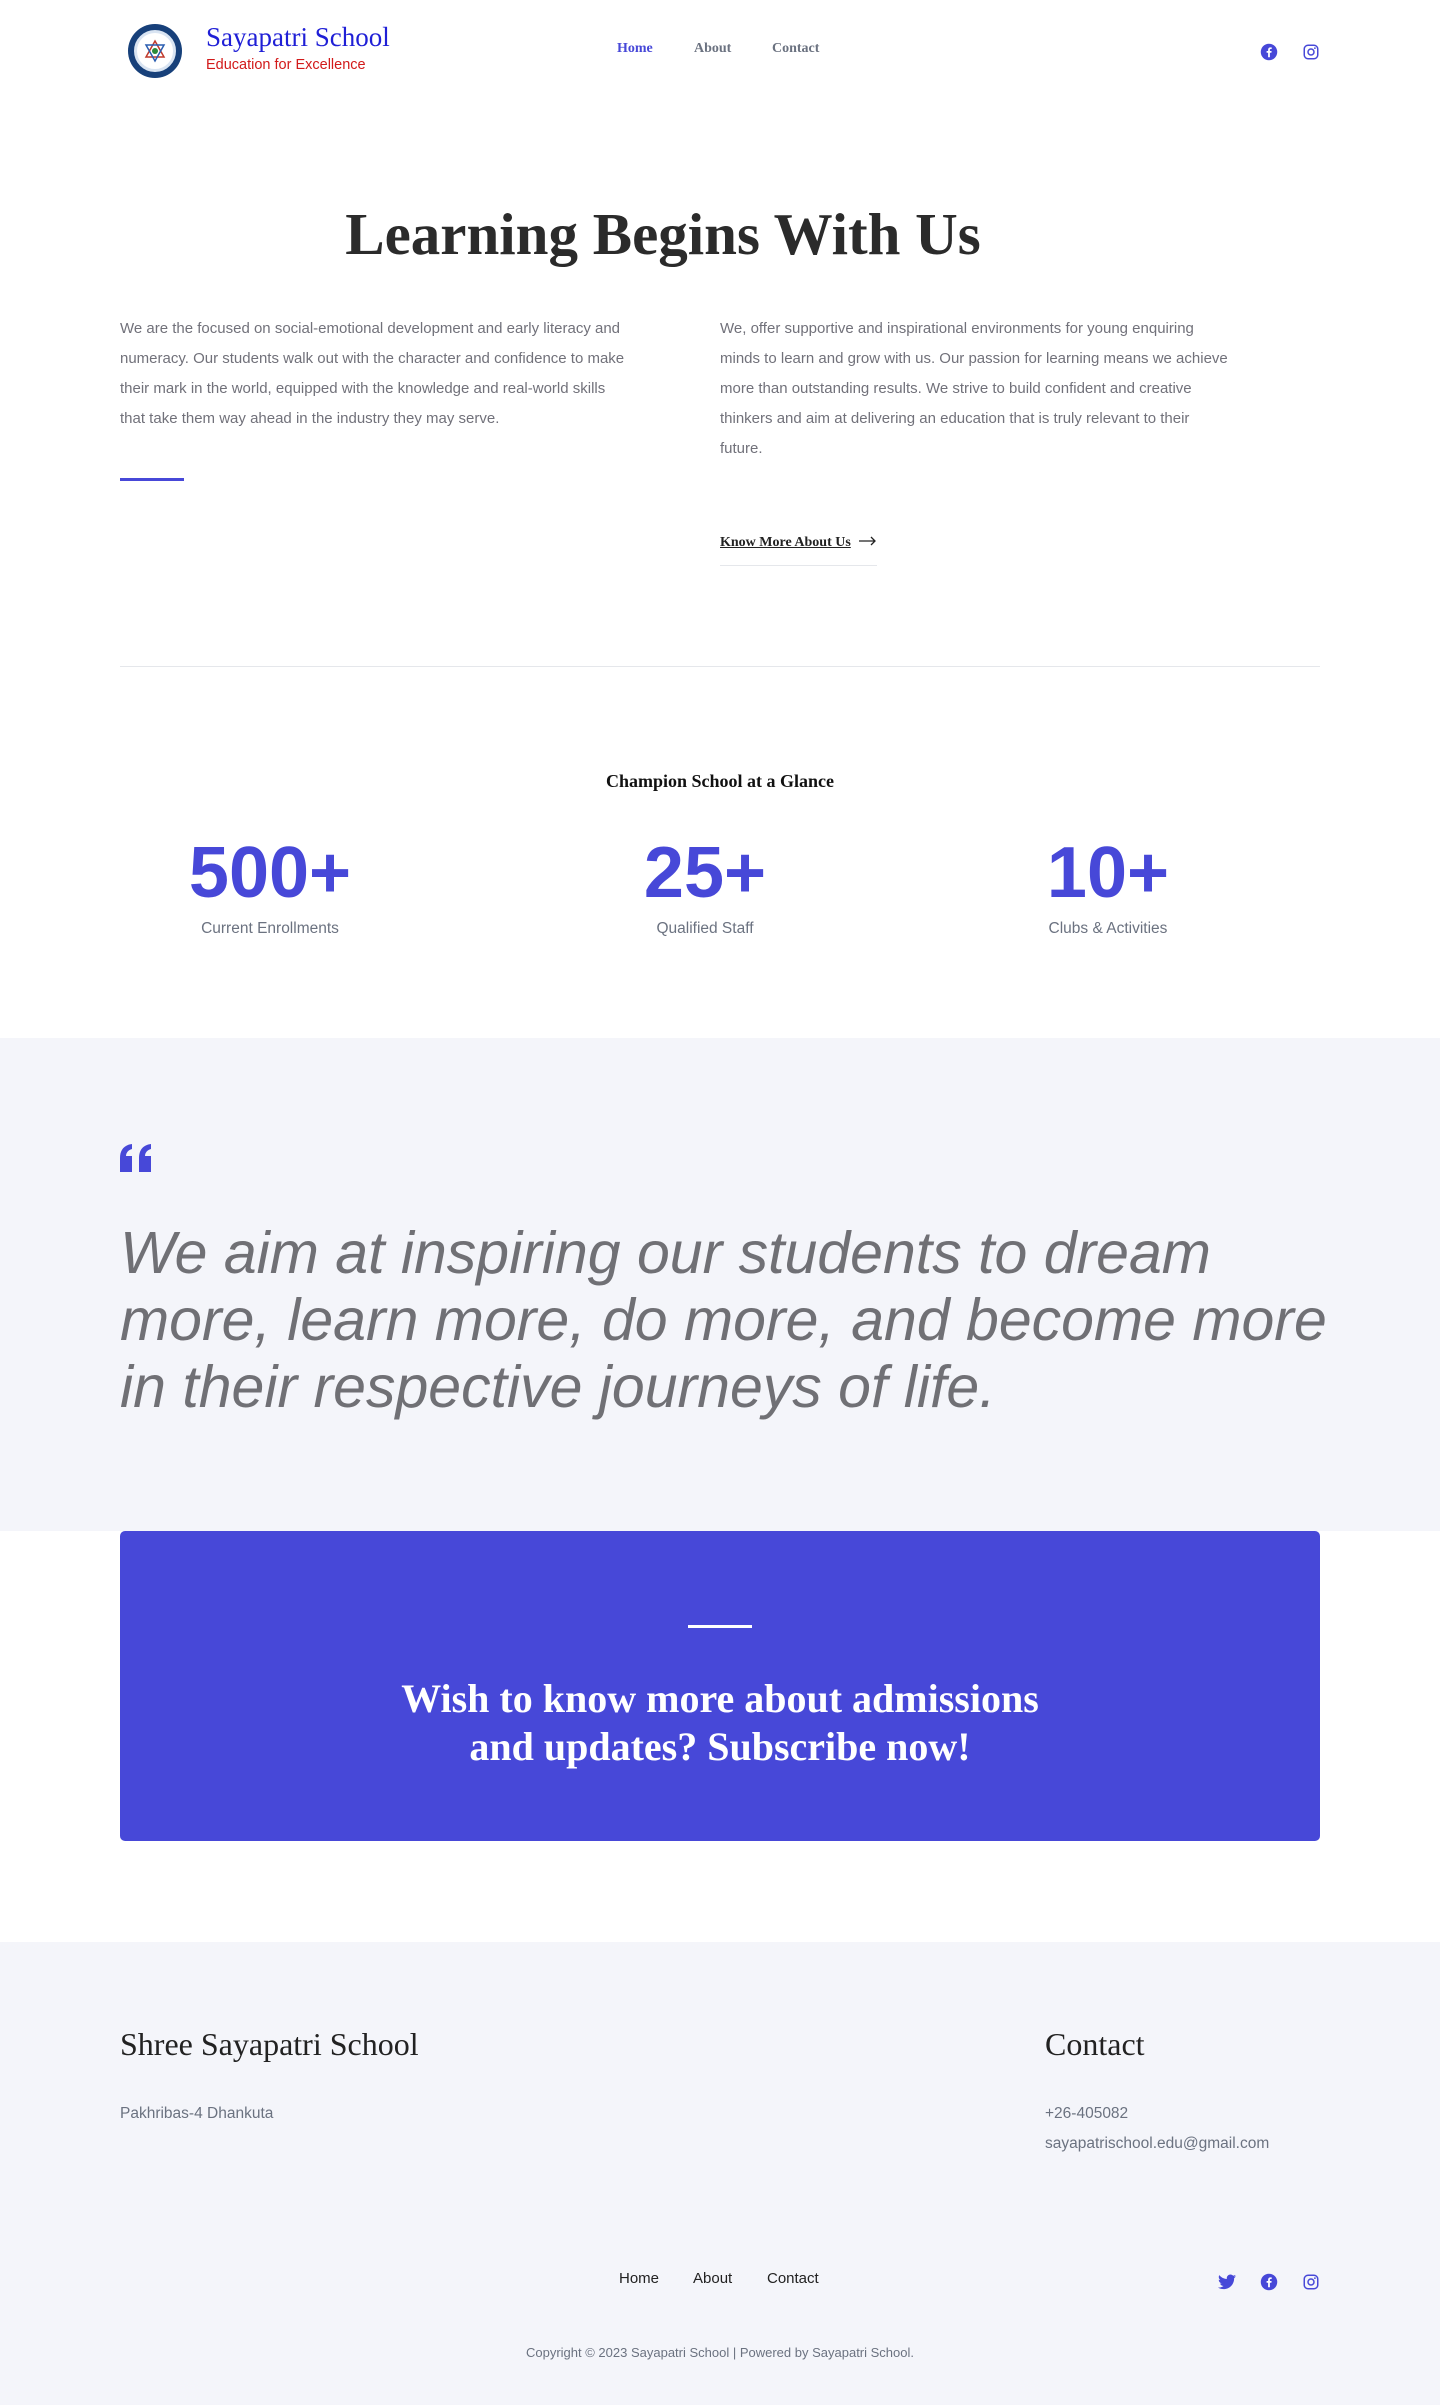  I want to click on banner-divider, so click(720, 1626).